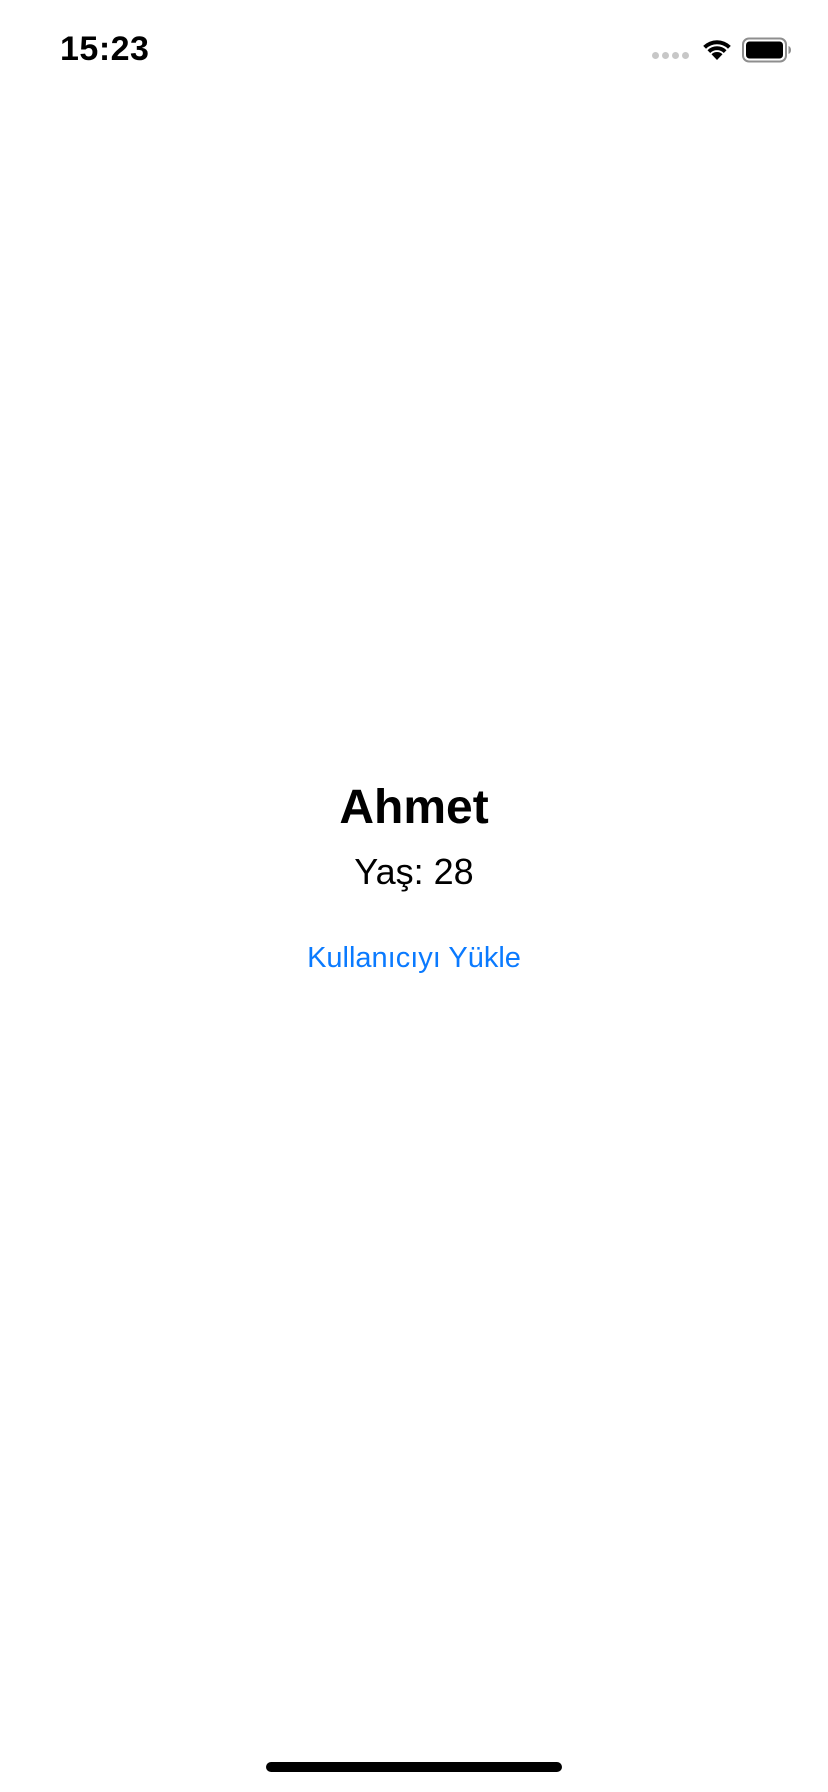  I want to click on status-time: 15:23, so click(105, 49).